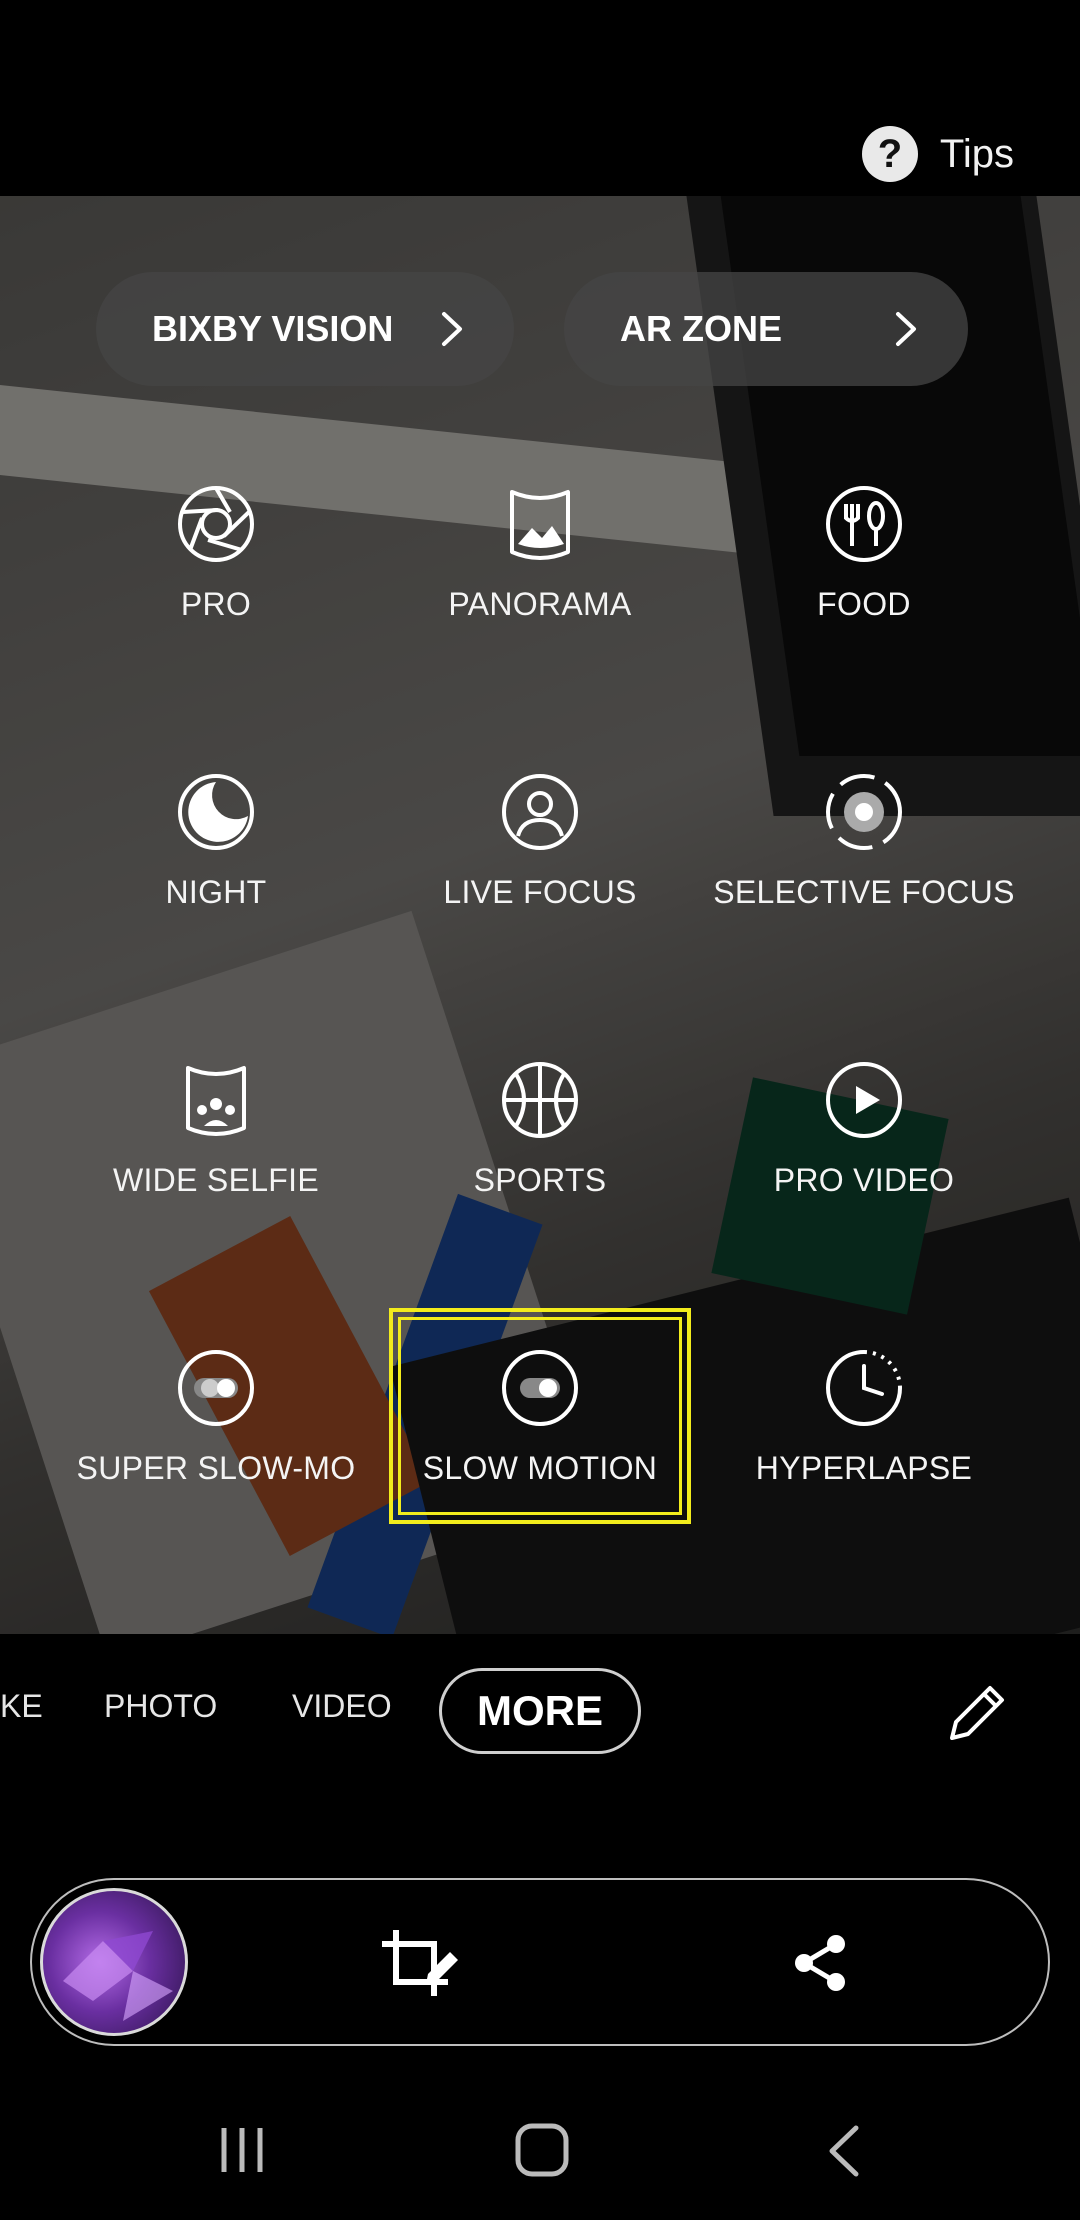 The width and height of the screenshot is (1080, 2220). Describe the element at coordinates (864, 1388) in the screenshot. I see `hyperlapse-clock-icon` at that location.